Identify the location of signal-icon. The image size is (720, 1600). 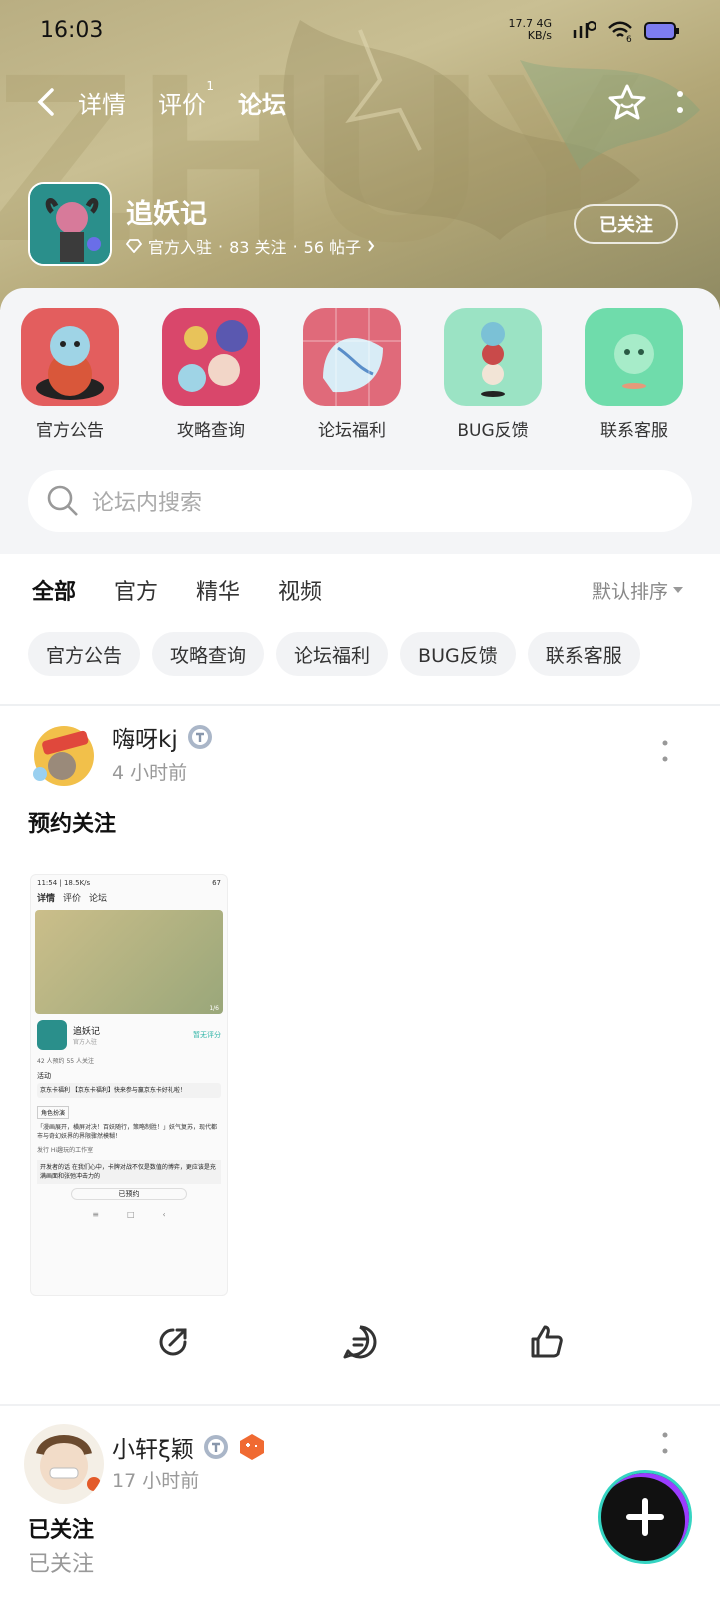
(584, 29).